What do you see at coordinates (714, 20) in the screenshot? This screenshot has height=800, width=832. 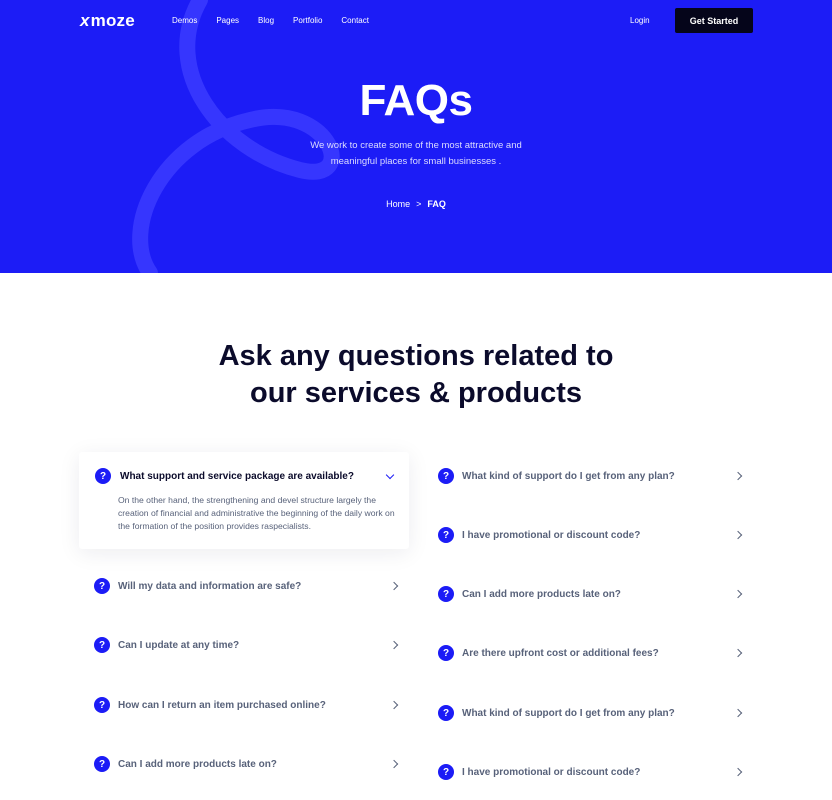 I see `get-started-button: Get Started` at bounding box center [714, 20].